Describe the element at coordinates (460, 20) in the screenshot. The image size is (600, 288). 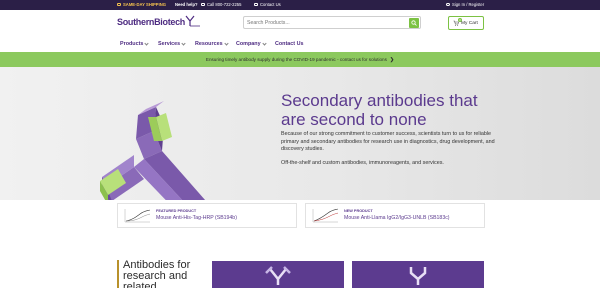
I see `cart-count-badge: 0` at that location.